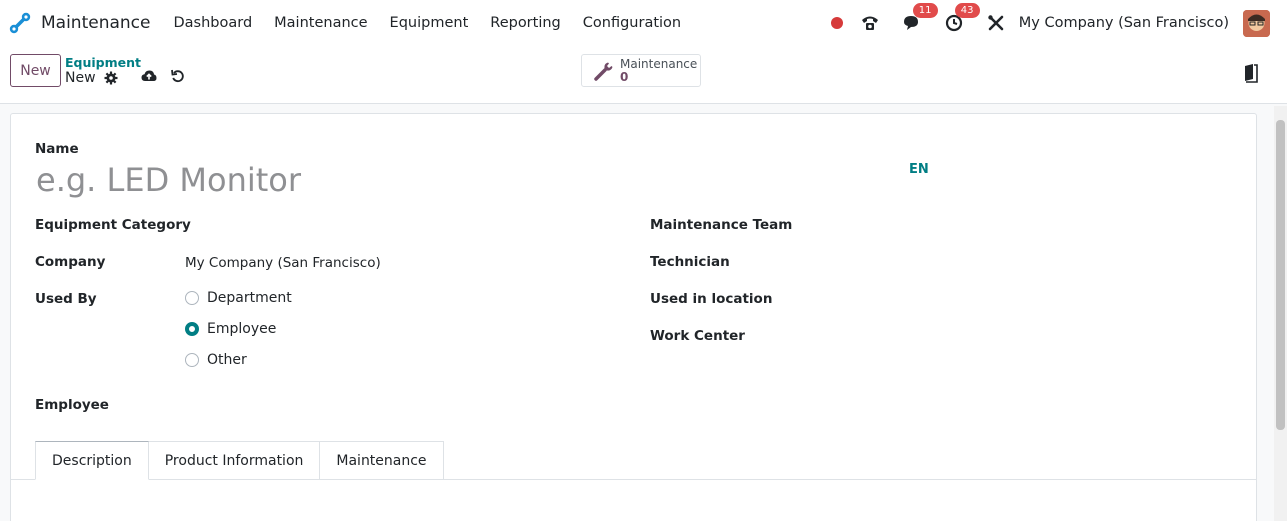  I want to click on used-by-label: Used By, so click(66, 299).